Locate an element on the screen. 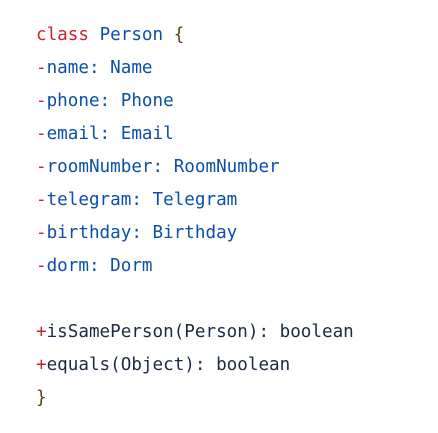  close-brace: } is located at coordinates (41, 398).